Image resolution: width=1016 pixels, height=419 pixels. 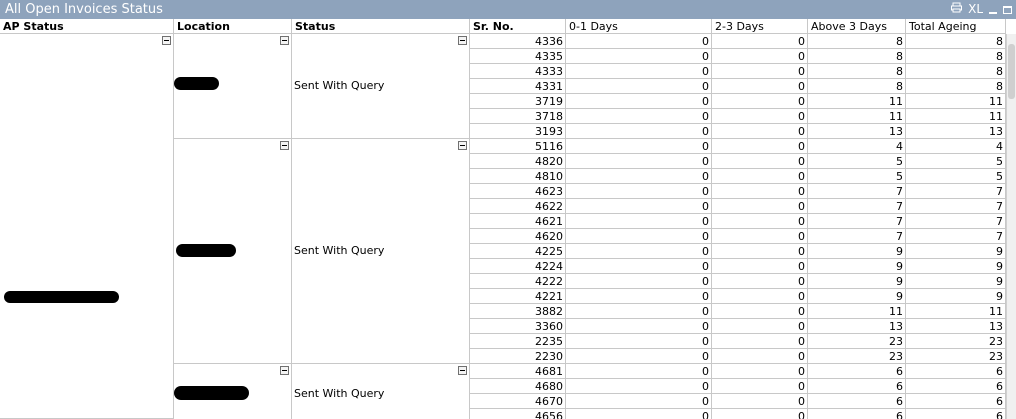 I want to click on status-text: Sent With Query, so click(x=339, y=85).